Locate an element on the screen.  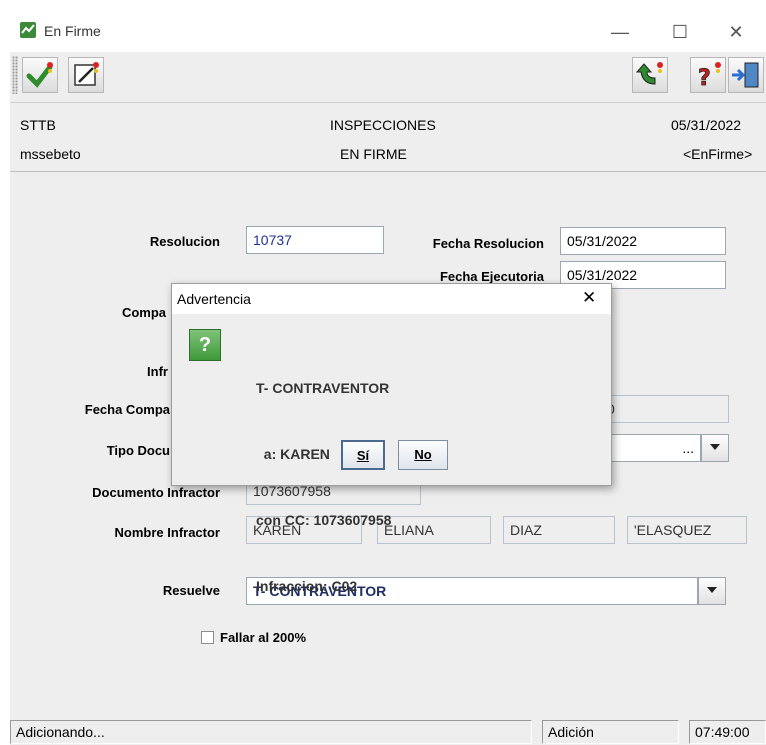
no-button-label: No is located at coordinates (423, 454).